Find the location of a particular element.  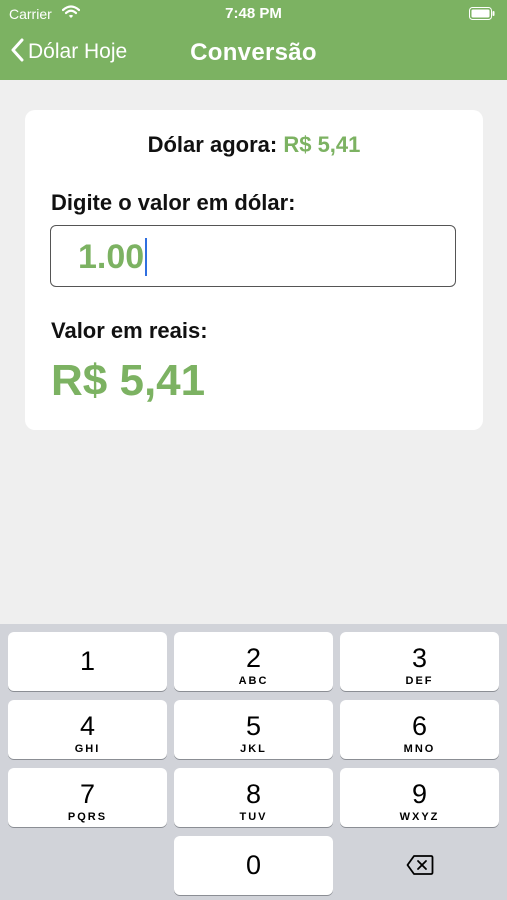

key-digit: 7 is located at coordinates (87, 794).